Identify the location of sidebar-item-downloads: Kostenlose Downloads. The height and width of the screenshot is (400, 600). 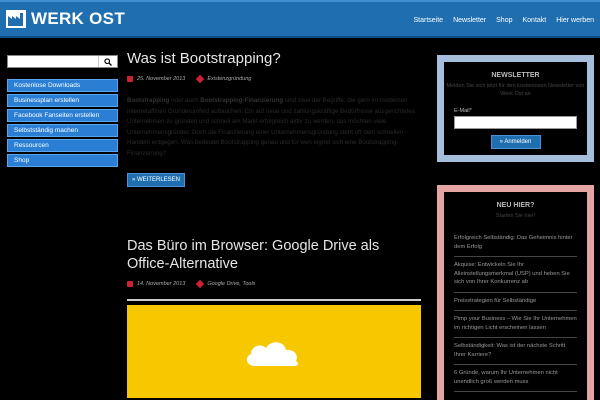
(62, 85).